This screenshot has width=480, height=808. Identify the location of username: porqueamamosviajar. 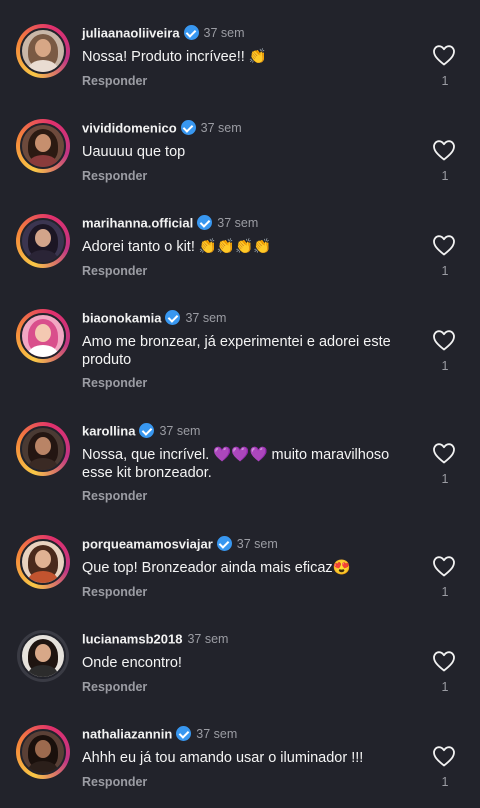
(147, 543).